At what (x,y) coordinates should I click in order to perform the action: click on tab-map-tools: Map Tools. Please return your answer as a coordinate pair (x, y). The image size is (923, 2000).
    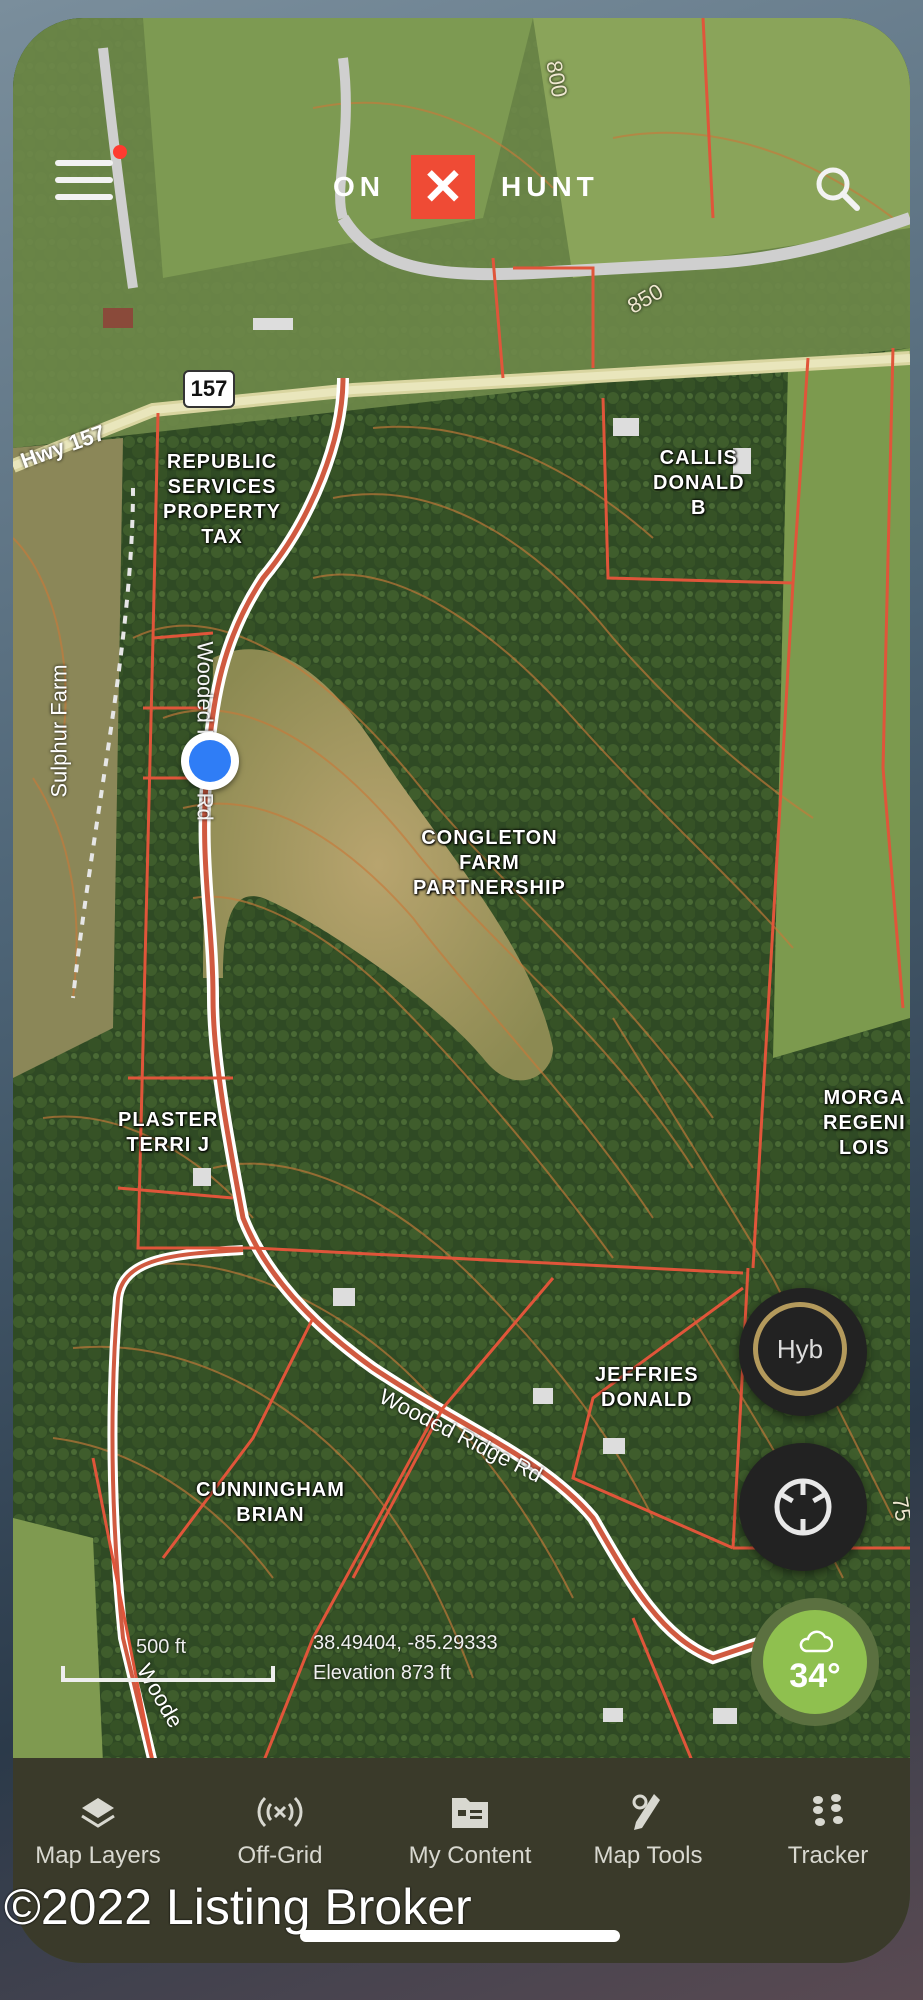
    Looking at the image, I should click on (648, 1830).